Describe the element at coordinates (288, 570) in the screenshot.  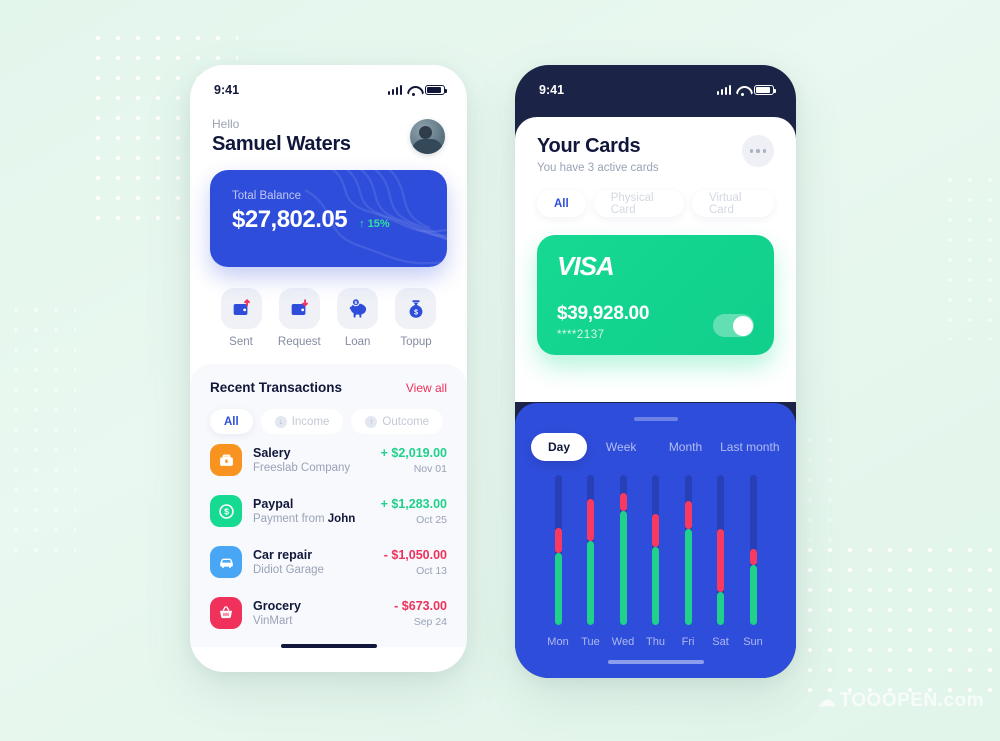
I see `transaction-sub: Didiot Garage` at that location.